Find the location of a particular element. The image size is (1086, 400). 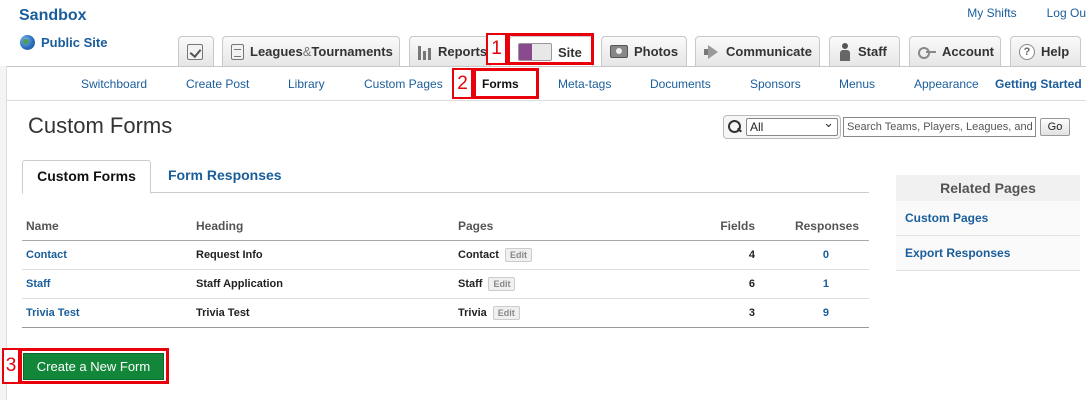

tab-form-responses: Form Responses is located at coordinates (225, 176).